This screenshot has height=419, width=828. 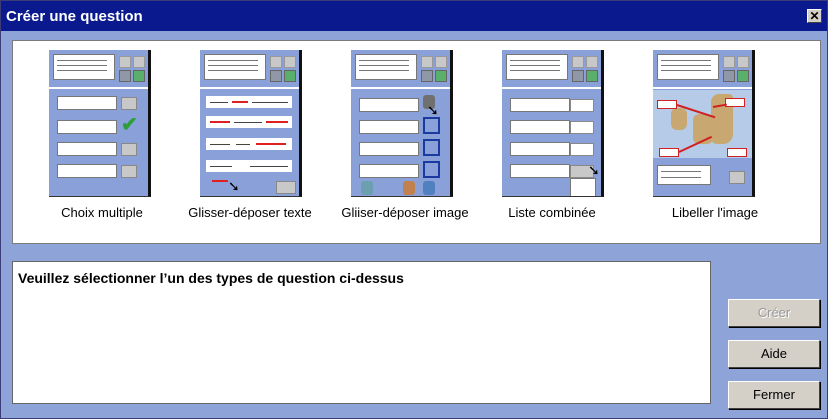 I want to click on question-type-label: Gliiser-déposer image, so click(x=405, y=212).